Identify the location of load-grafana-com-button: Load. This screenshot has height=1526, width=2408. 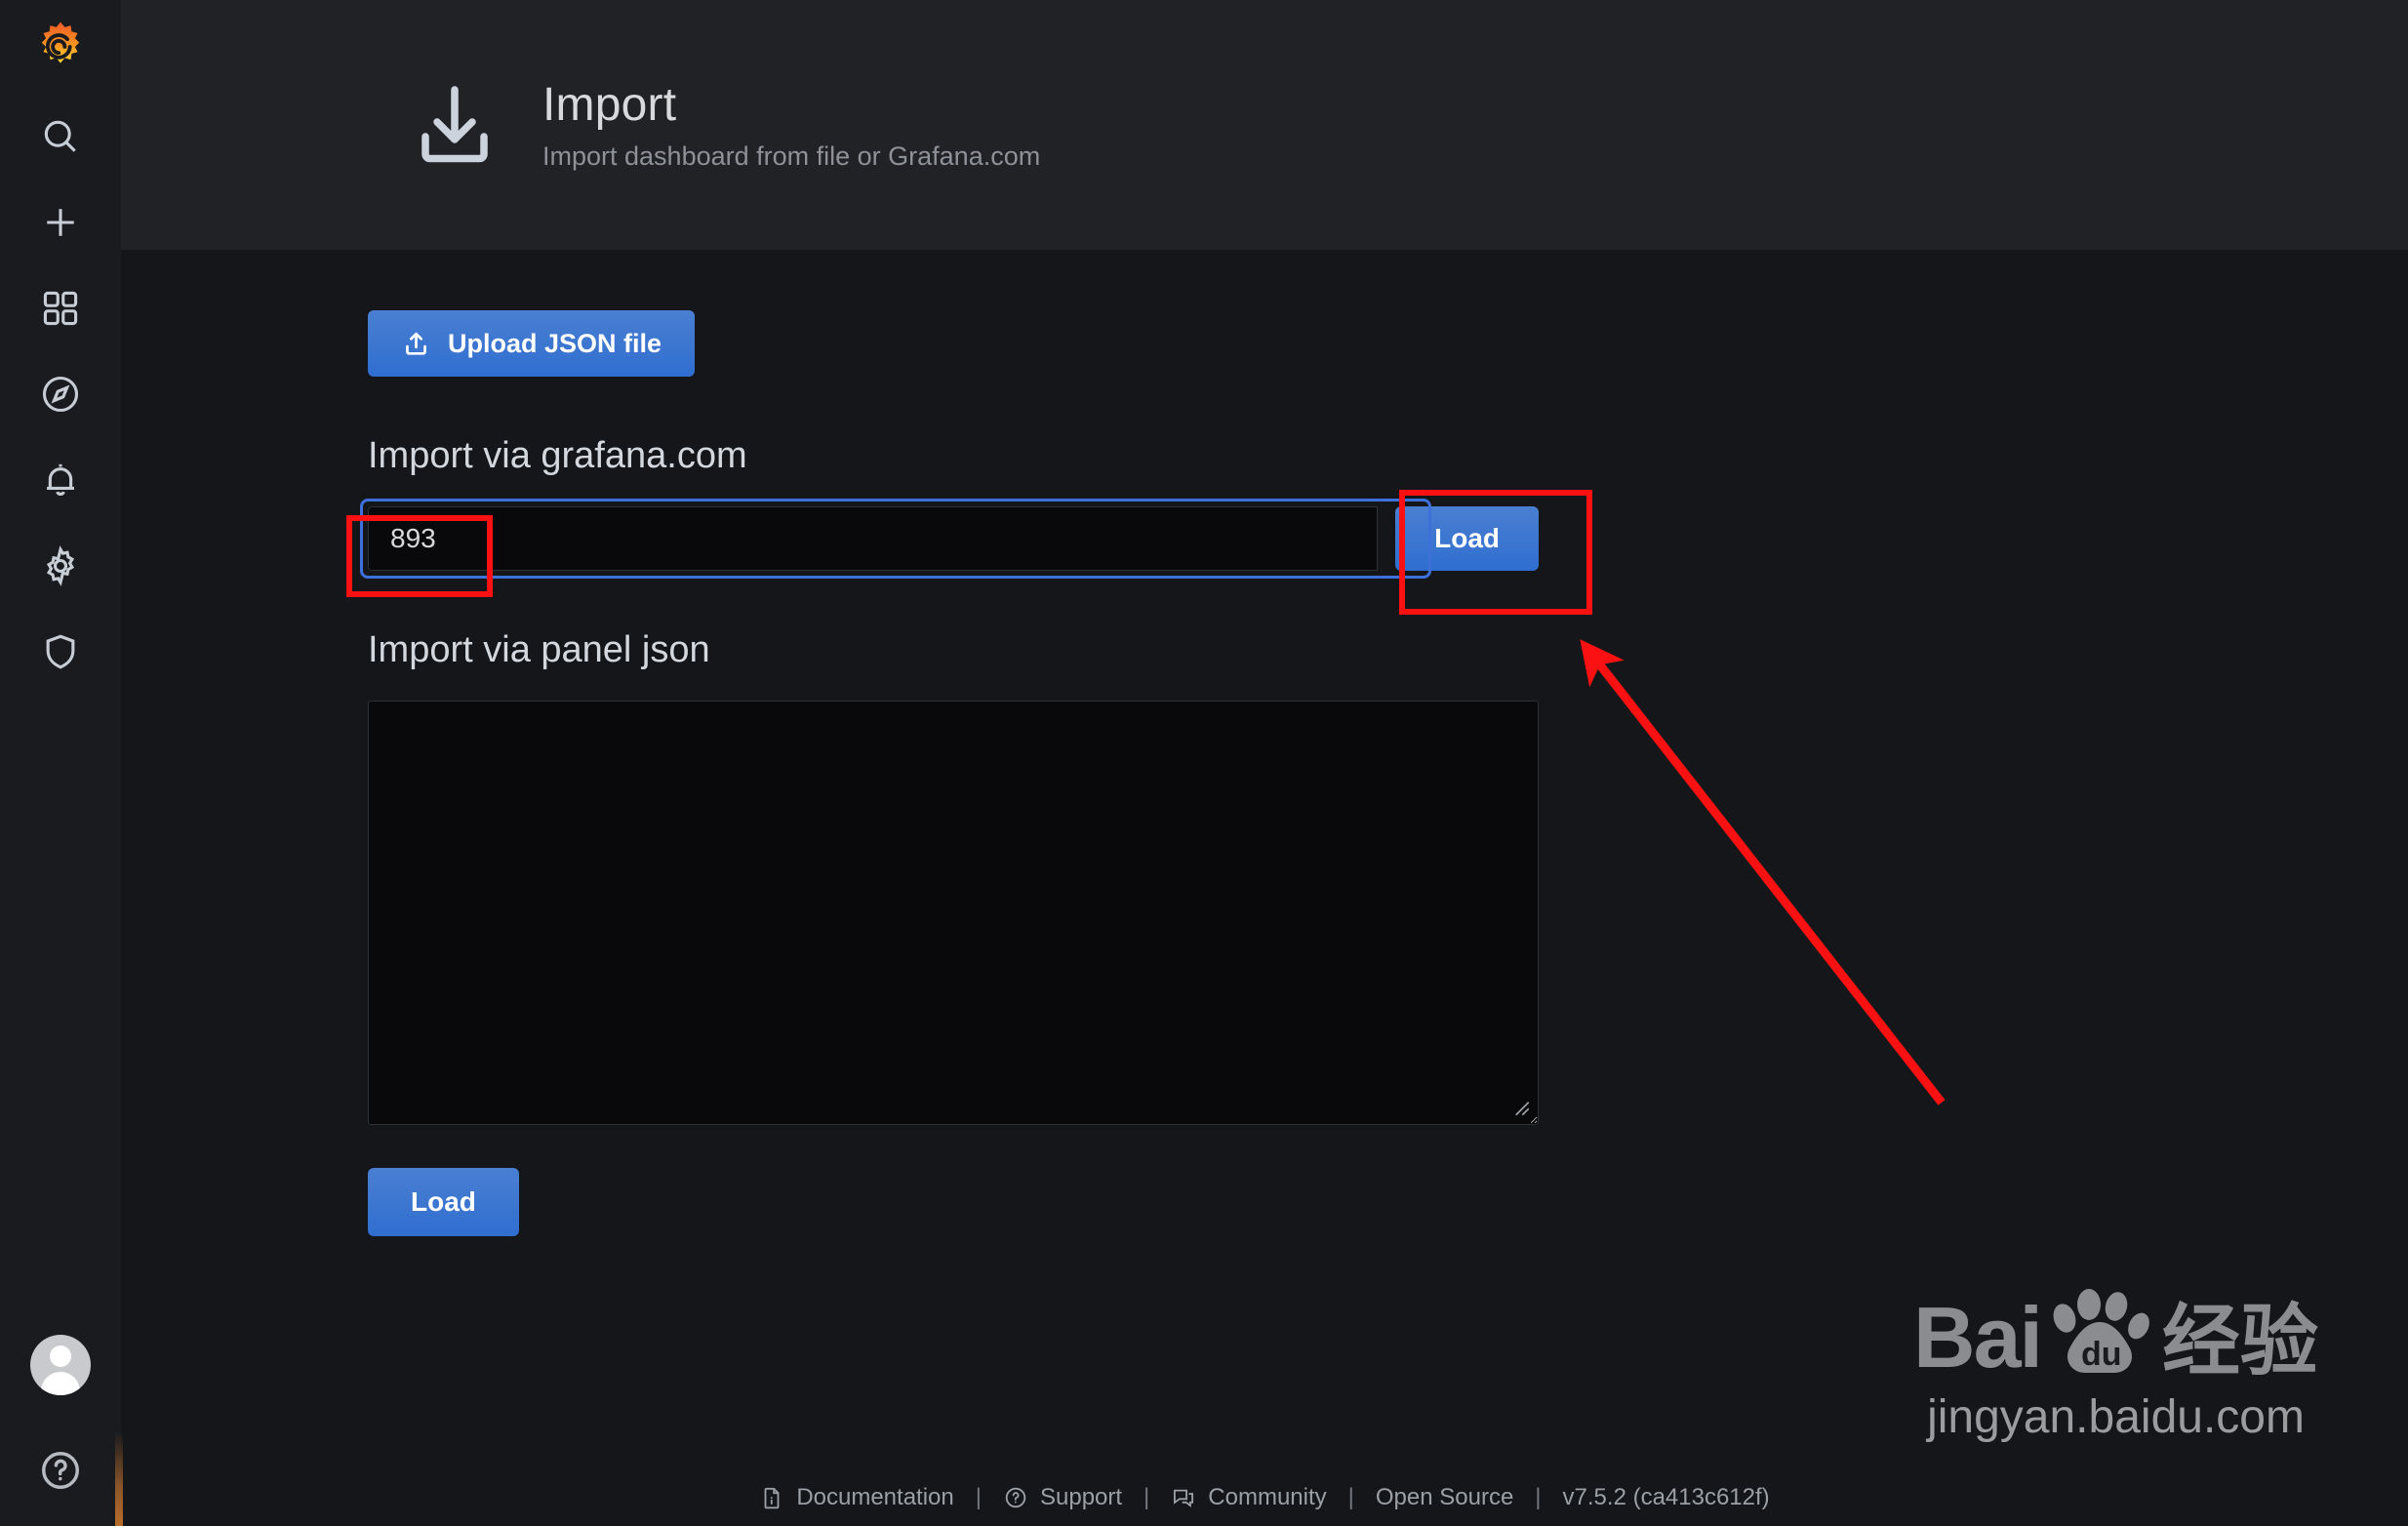
(1467, 538).